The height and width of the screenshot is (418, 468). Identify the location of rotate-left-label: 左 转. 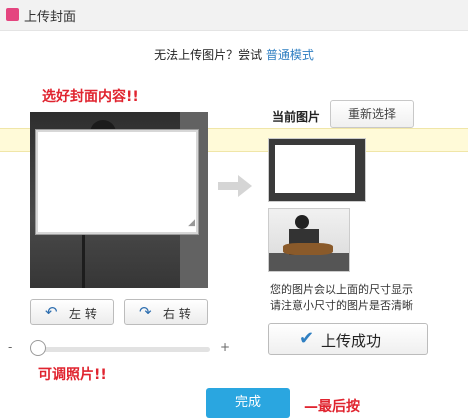
(83, 314).